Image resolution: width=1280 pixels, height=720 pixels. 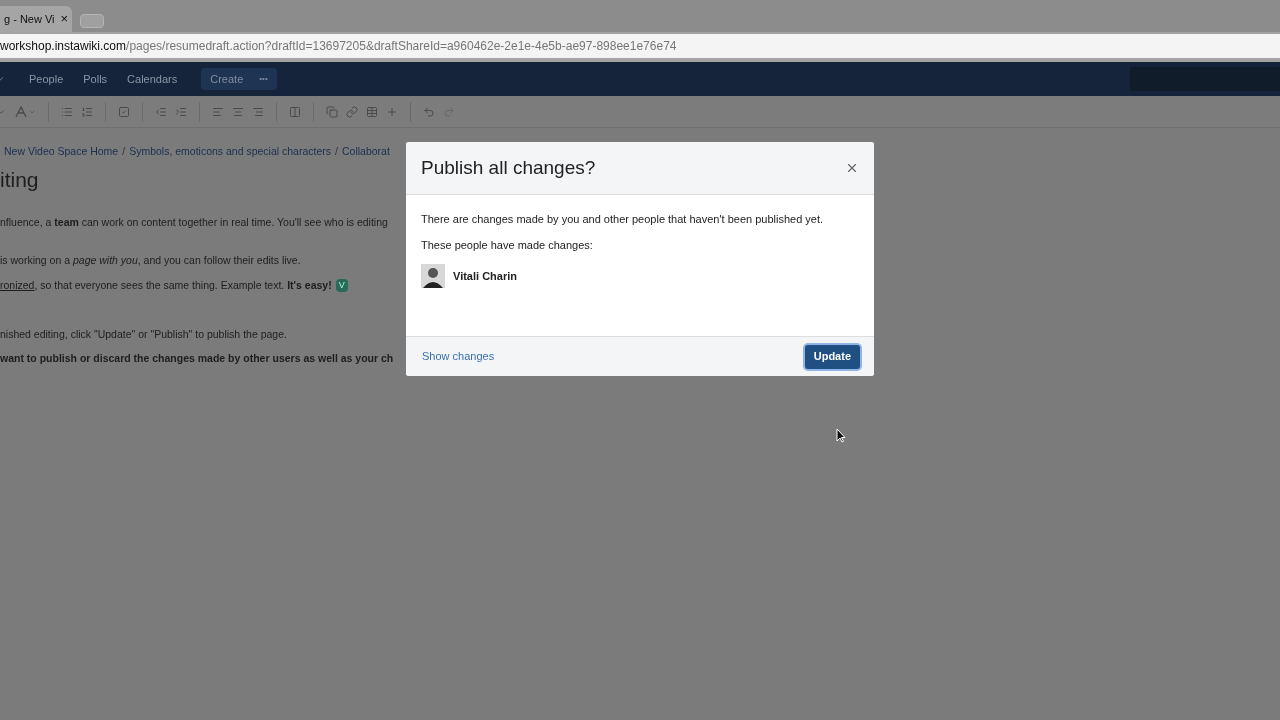 What do you see at coordinates (366, 152) in the screenshot?
I see `breadcrumb-link: Collaborat` at bounding box center [366, 152].